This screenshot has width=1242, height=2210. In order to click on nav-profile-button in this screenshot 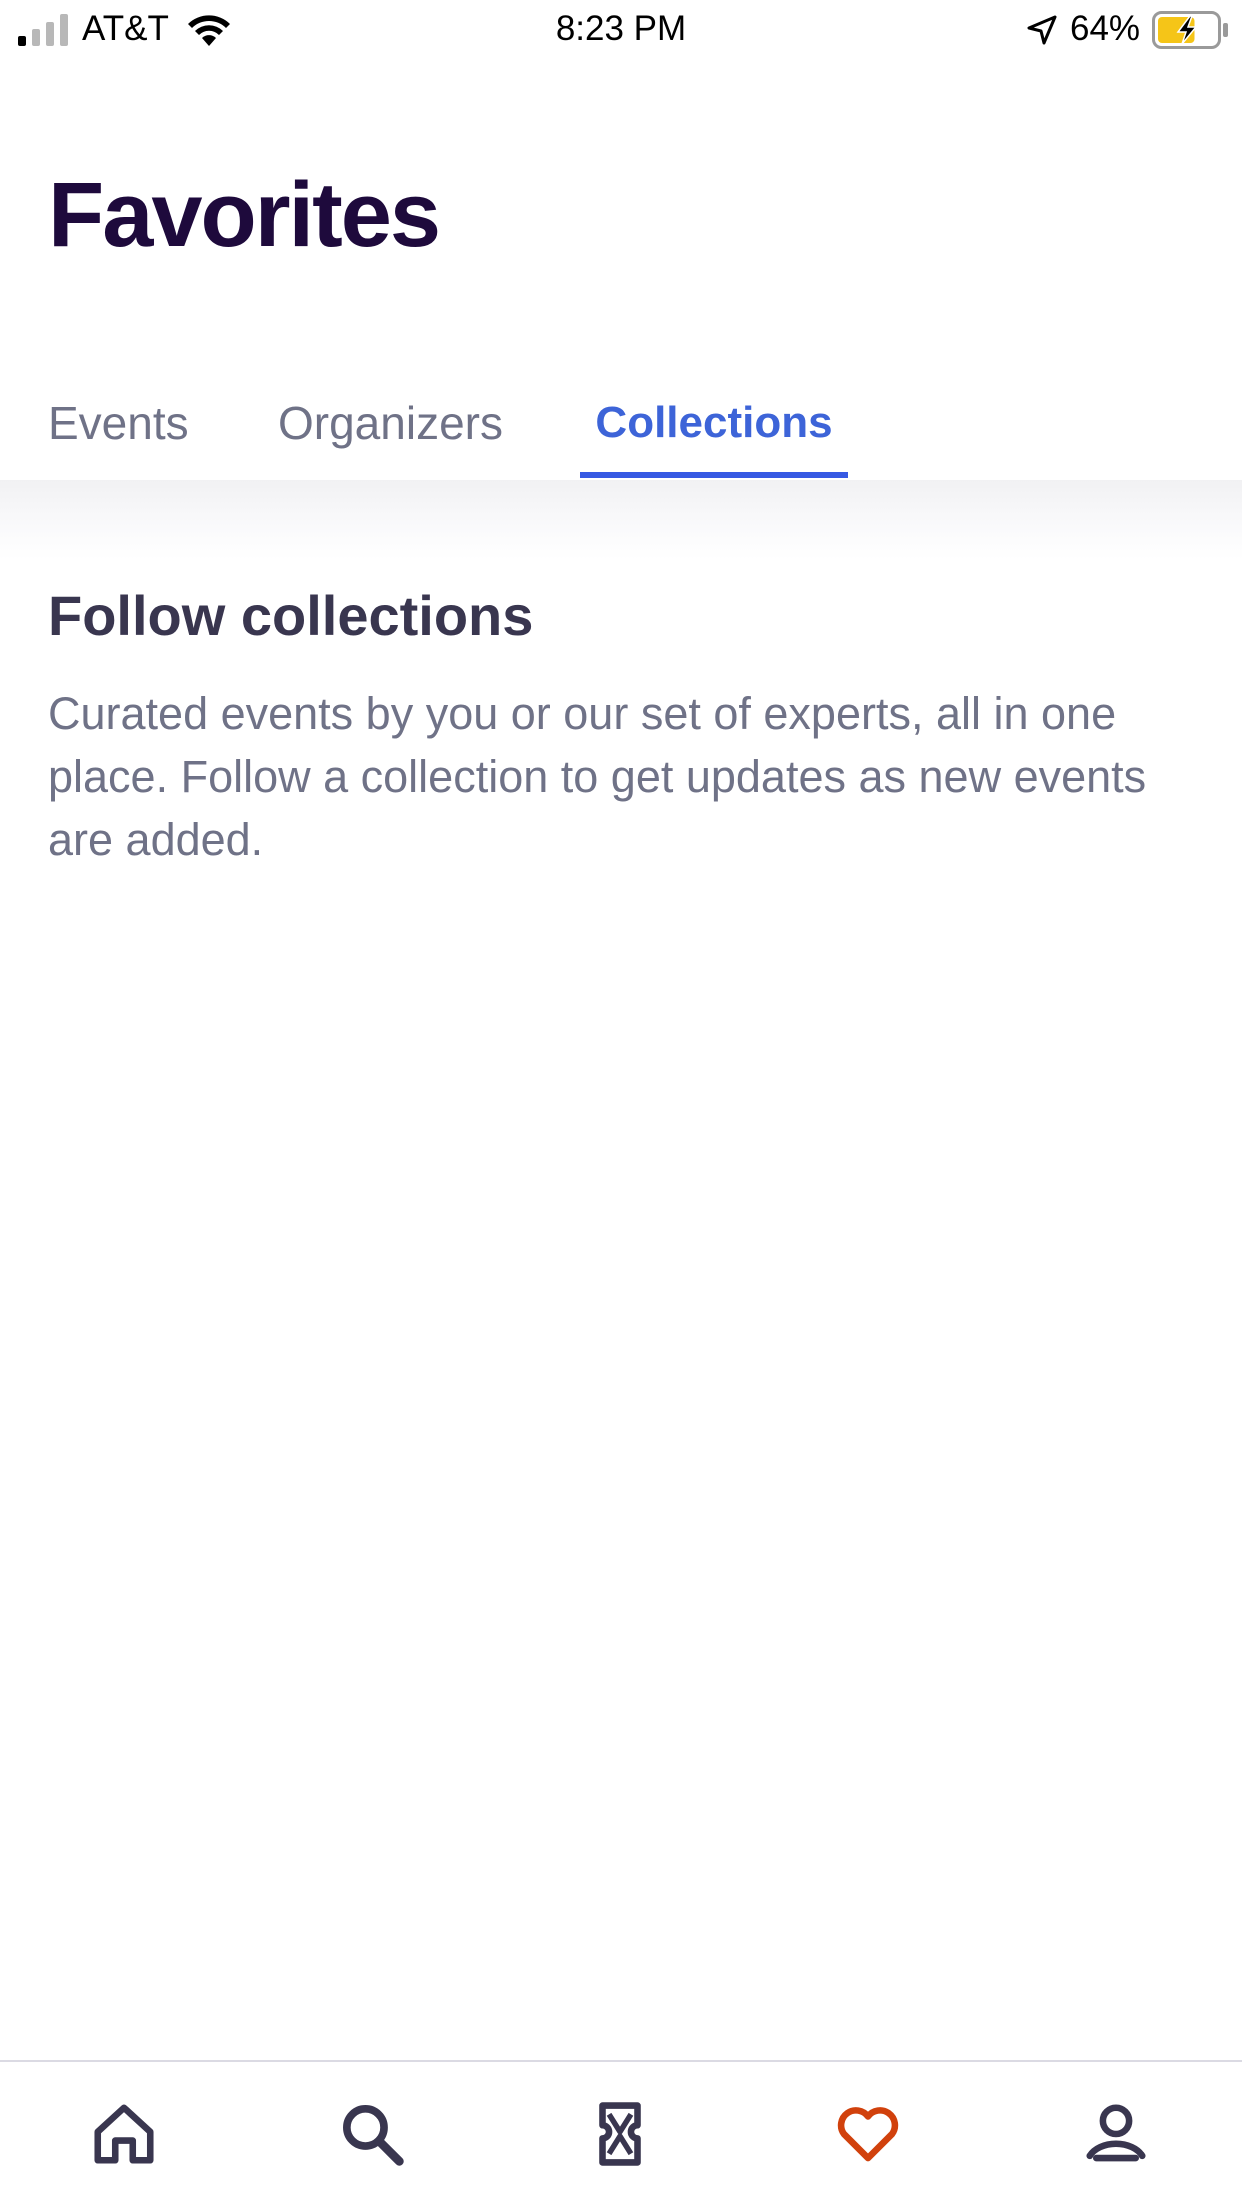, I will do `click(1116, 2134)`.